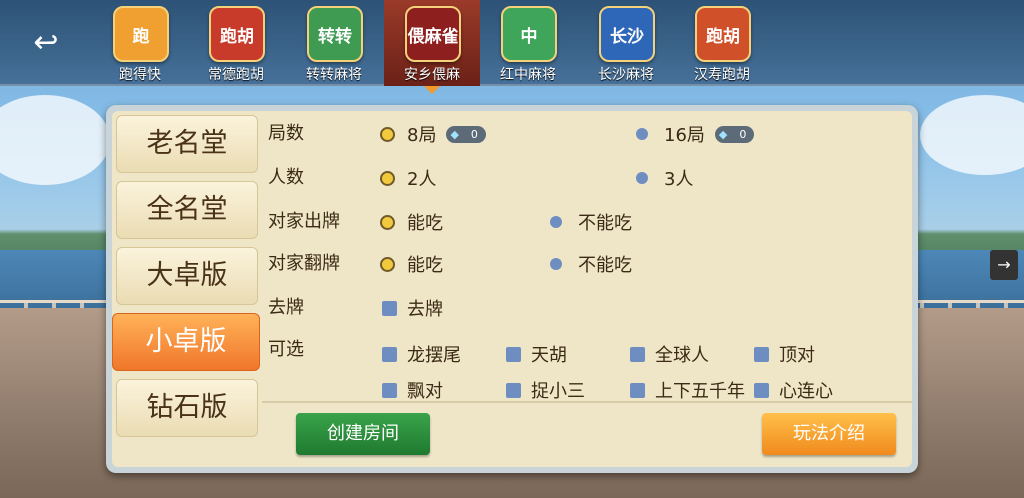 This screenshot has height=498, width=1024. What do you see at coordinates (722, 75) in the screenshot?
I see `game-tab-label: 汉寿跑胡` at bounding box center [722, 75].